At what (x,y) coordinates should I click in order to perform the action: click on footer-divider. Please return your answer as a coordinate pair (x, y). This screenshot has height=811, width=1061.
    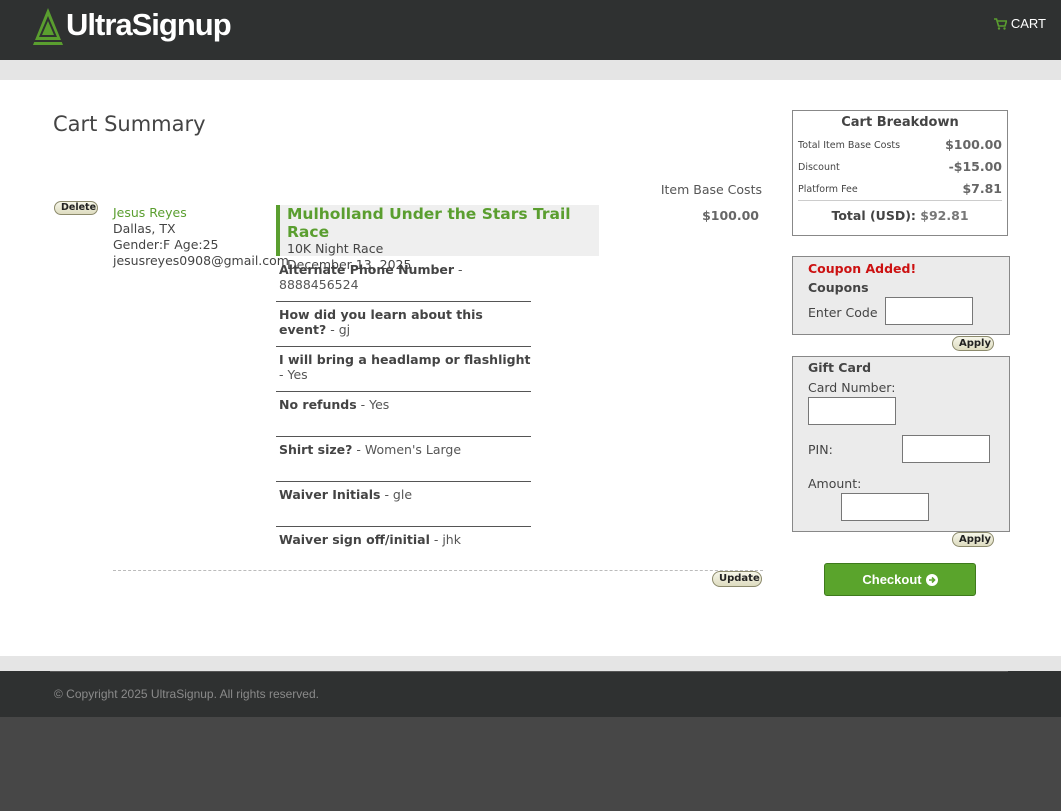
    Looking at the image, I should click on (529, 671).